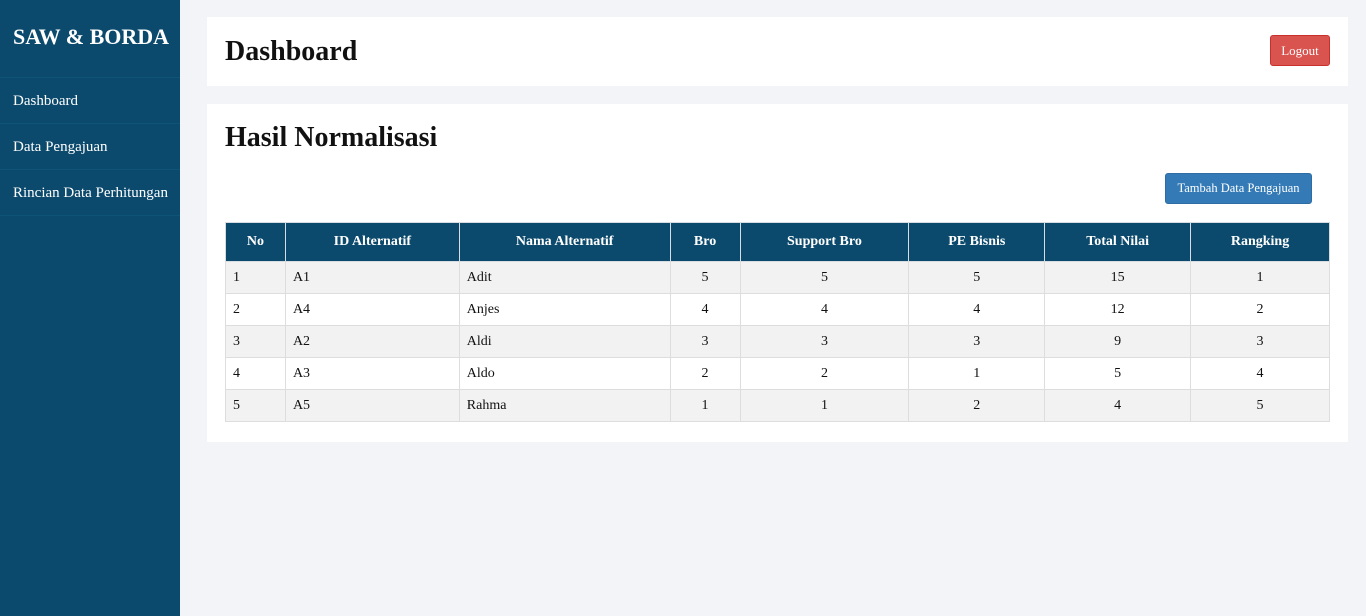  What do you see at coordinates (372, 405) in the screenshot?
I see `table-cell: A5` at bounding box center [372, 405].